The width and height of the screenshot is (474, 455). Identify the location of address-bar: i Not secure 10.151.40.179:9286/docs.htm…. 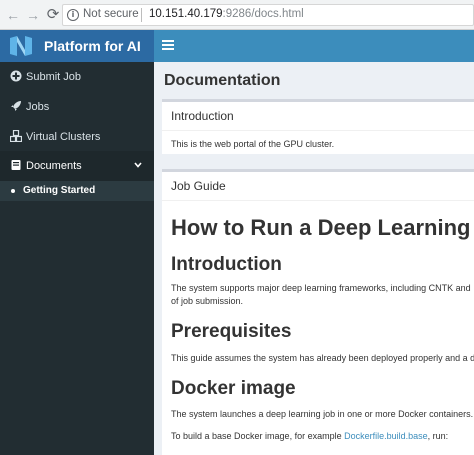
(268, 15).